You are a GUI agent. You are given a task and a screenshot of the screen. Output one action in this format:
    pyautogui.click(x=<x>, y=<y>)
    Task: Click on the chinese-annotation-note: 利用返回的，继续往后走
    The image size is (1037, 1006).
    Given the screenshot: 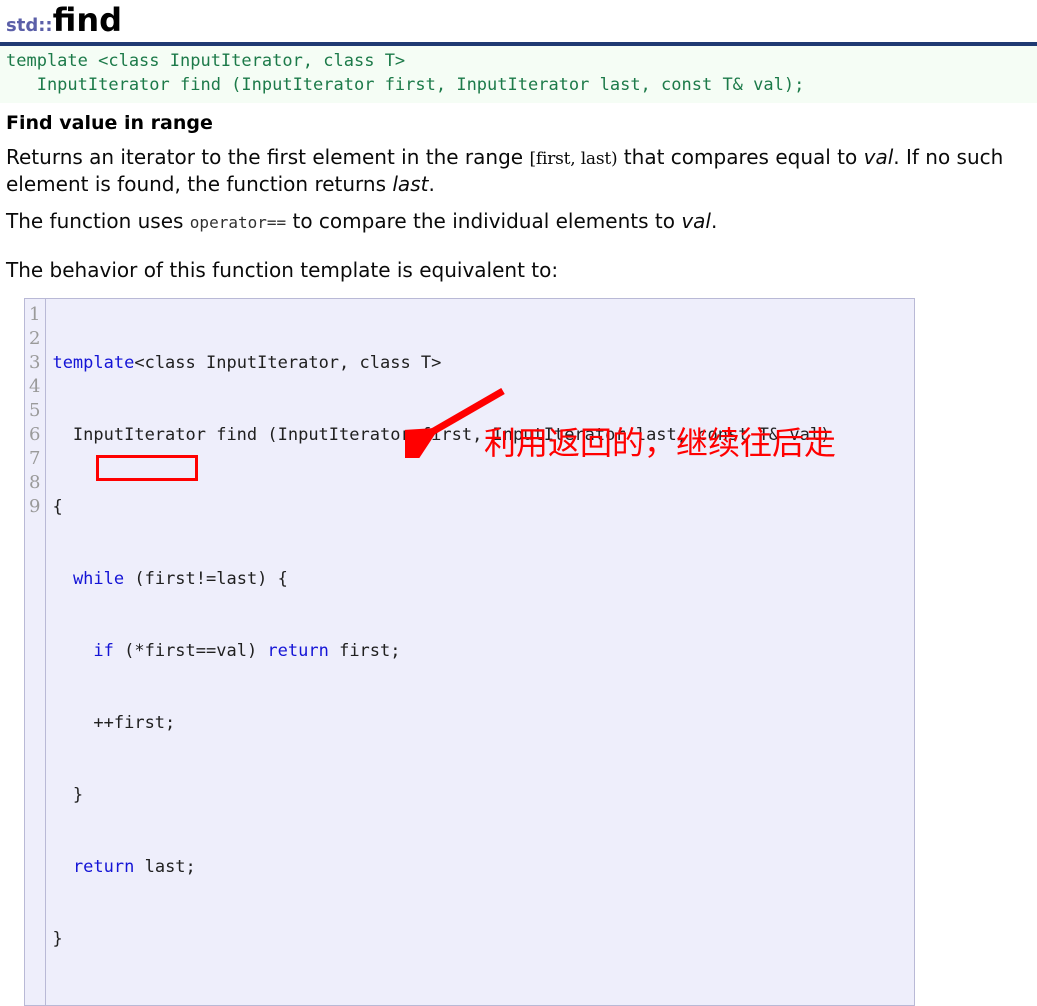 What is the action you would take?
    pyautogui.click(x=660, y=443)
    